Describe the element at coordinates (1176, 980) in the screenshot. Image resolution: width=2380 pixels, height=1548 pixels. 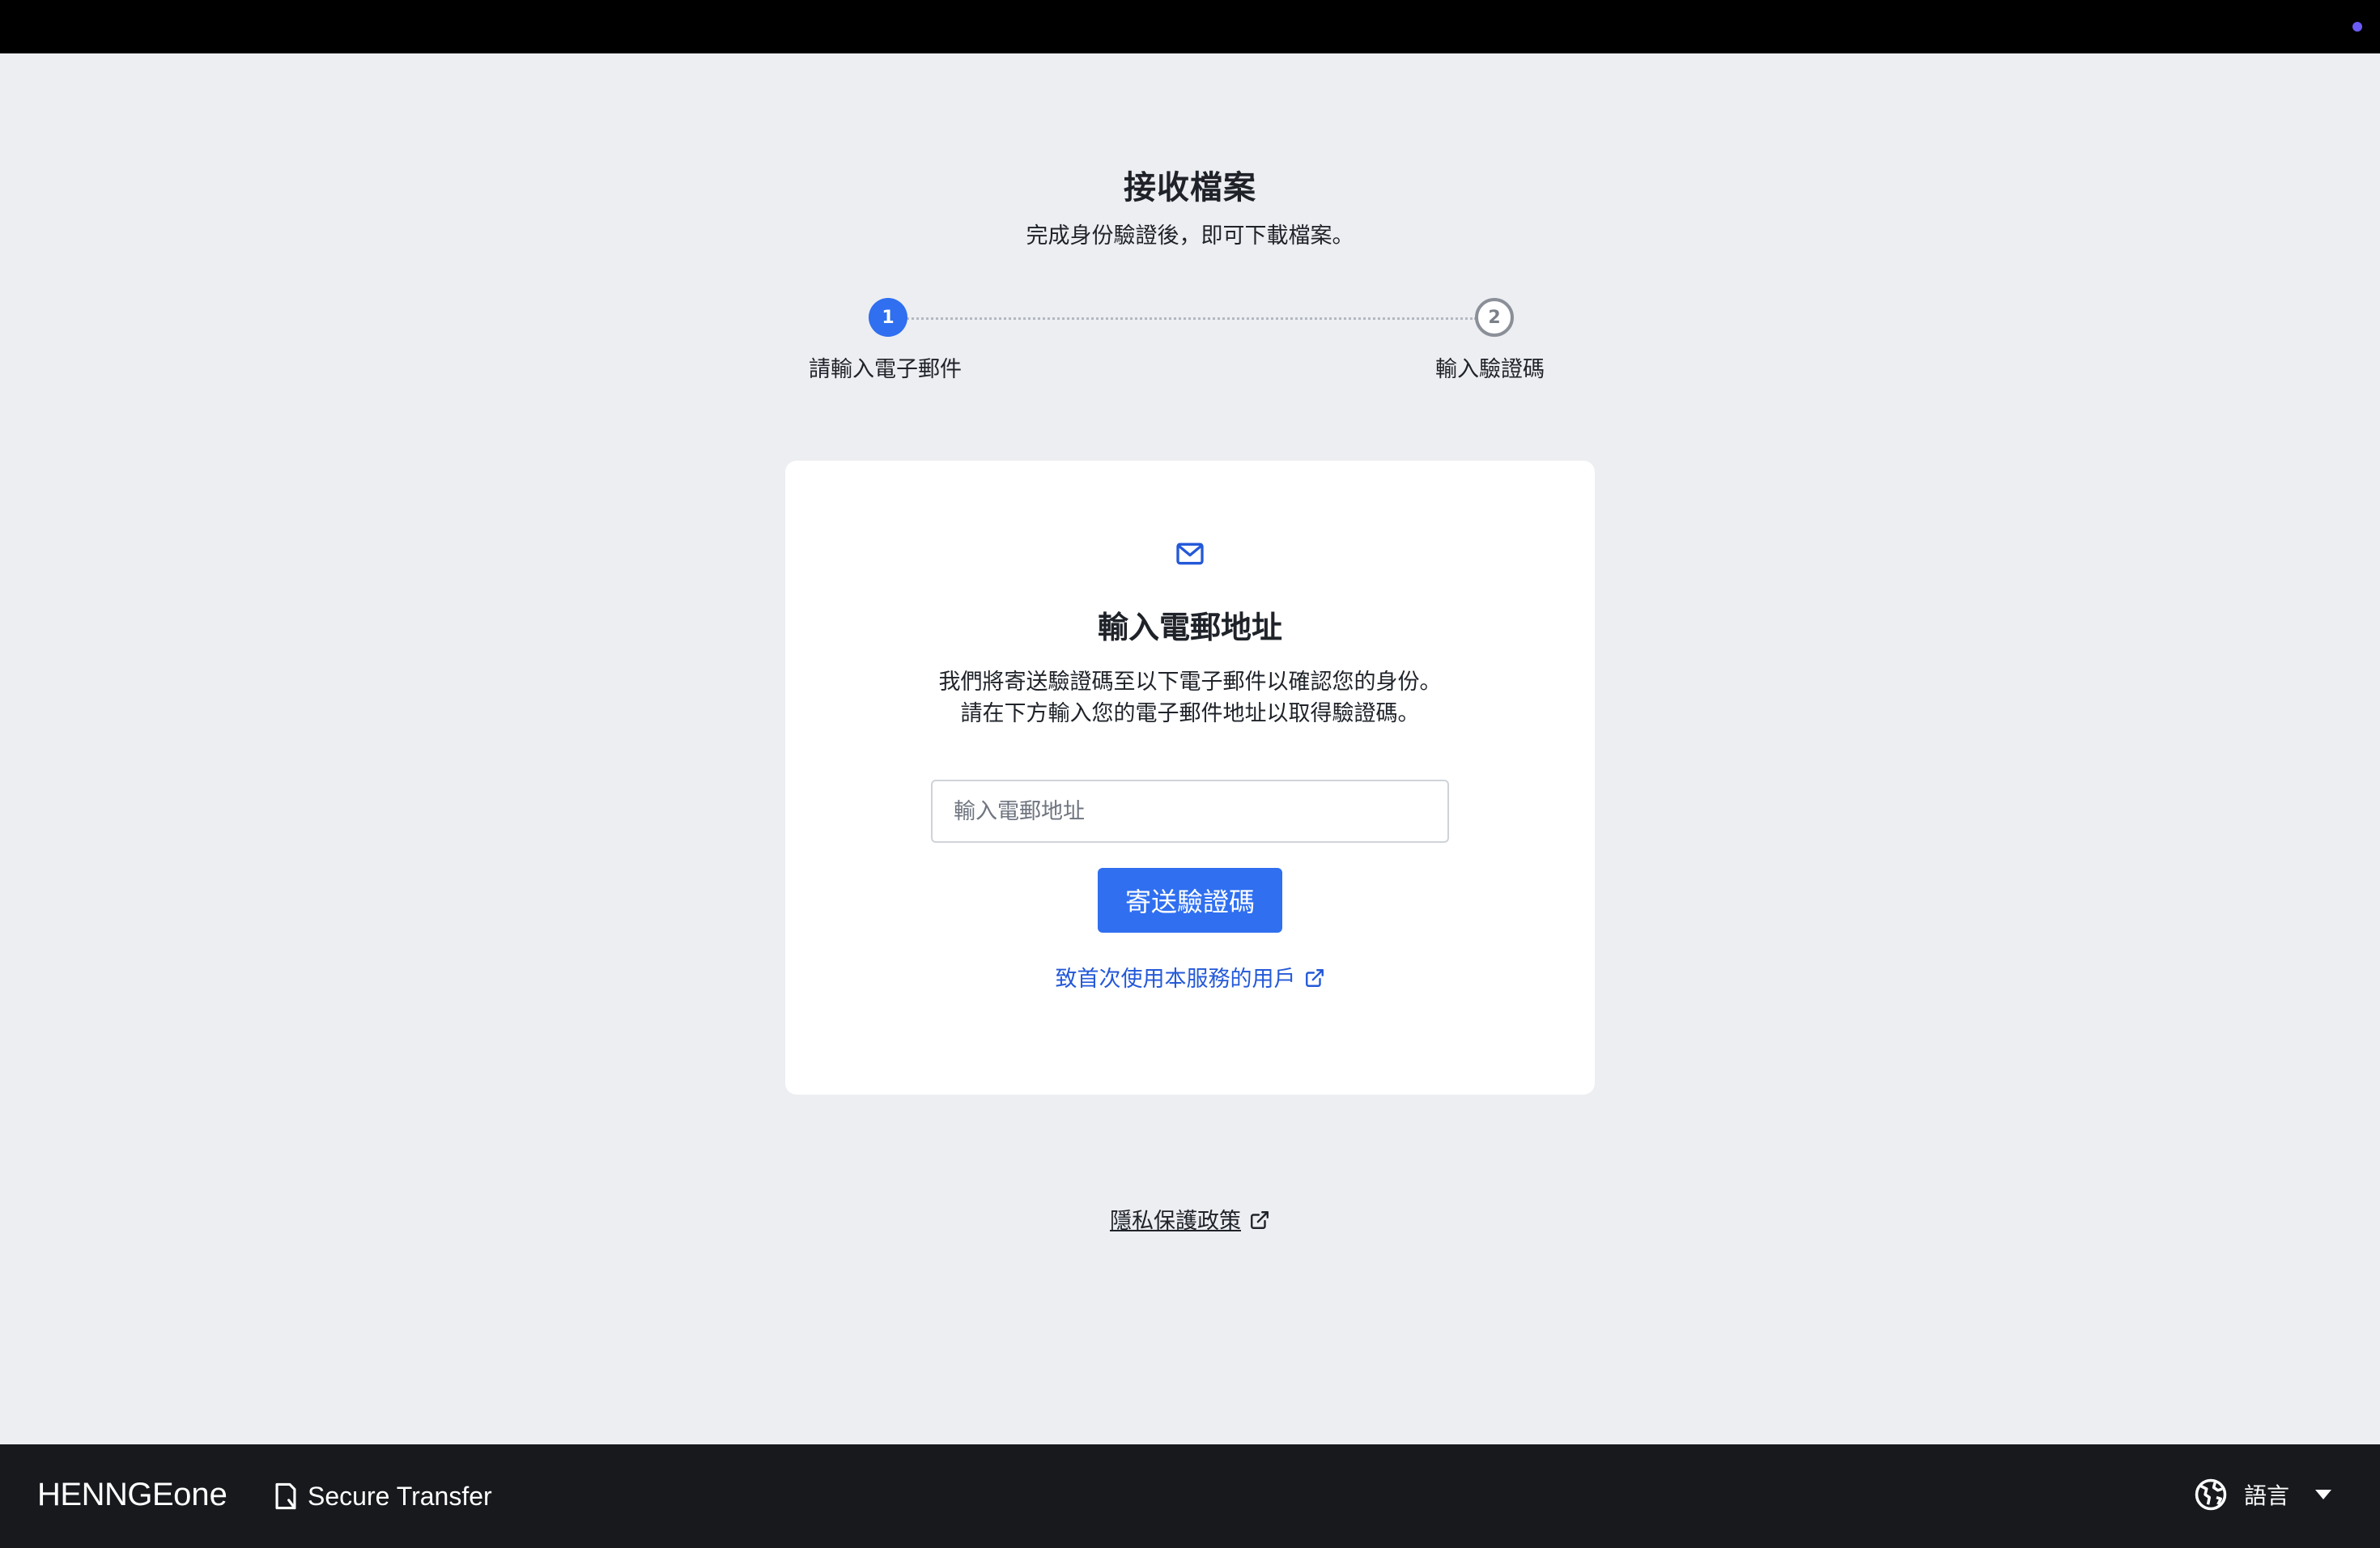
I see `first-time-user-link-label: 致首次使用本服務的用戶` at that location.